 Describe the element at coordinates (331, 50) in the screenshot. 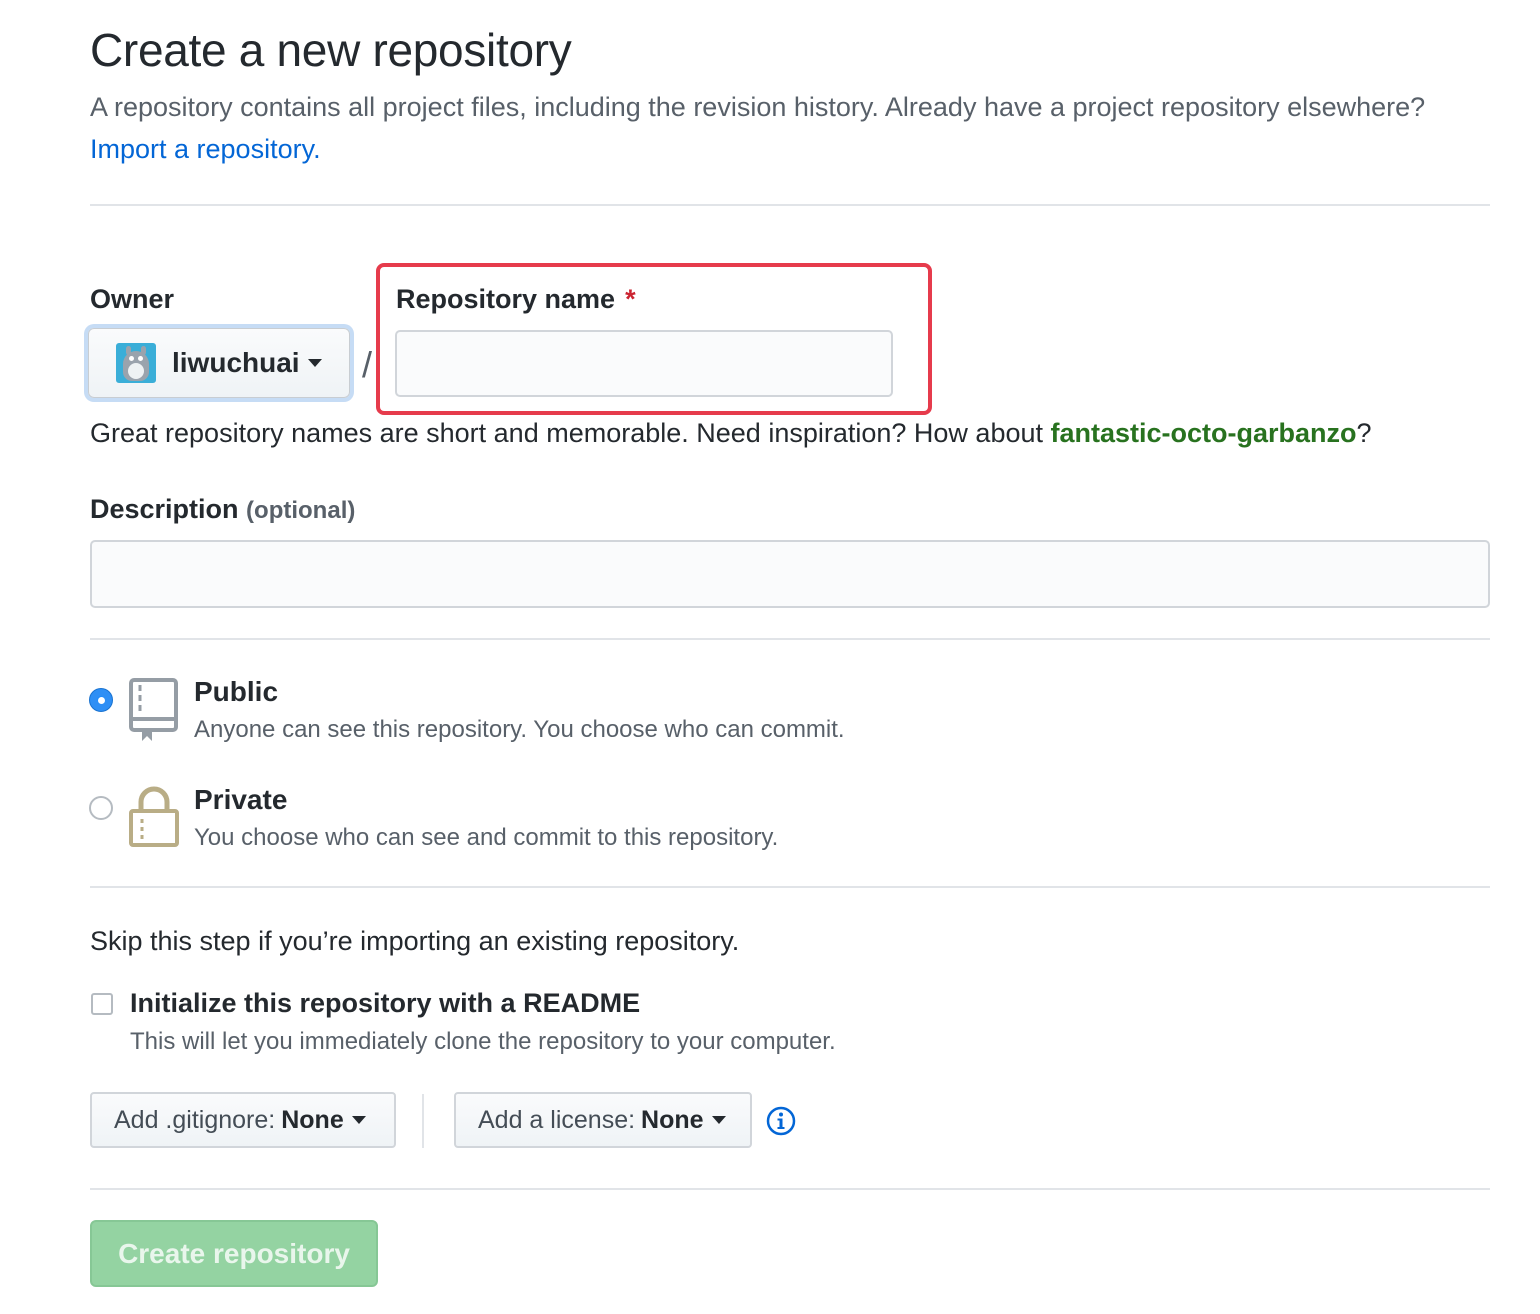

I see `page-title: Create a new repository` at that location.